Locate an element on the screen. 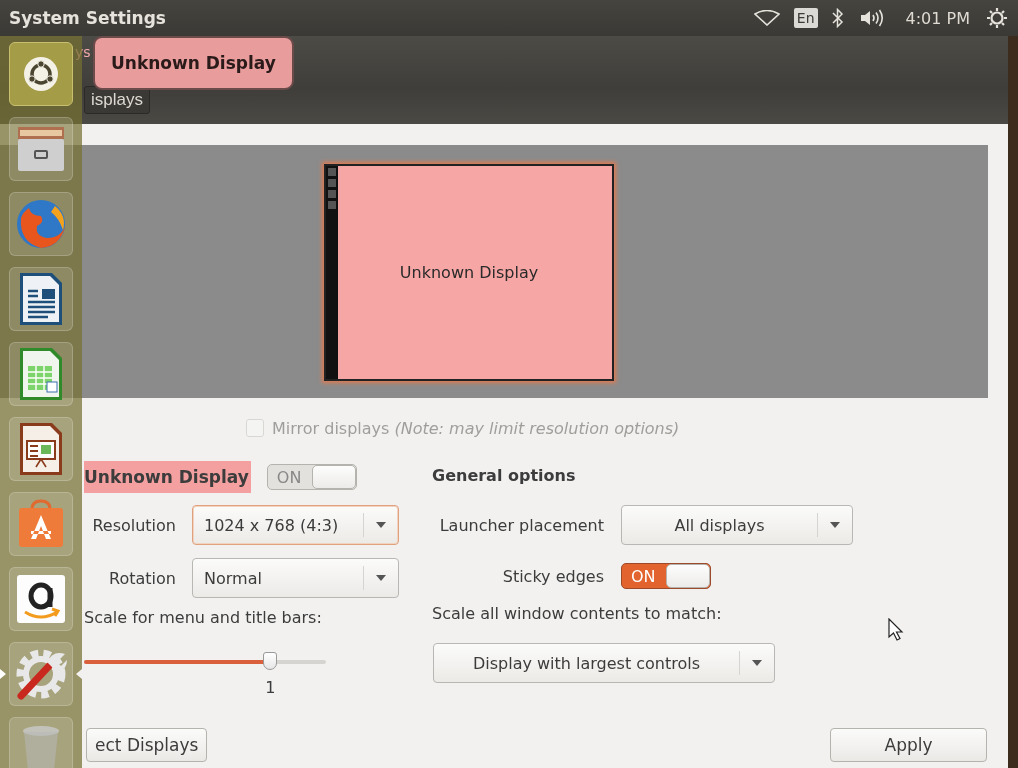 The image size is (1018, 768). slider-value: 1 is located at coordinates (271, 688).